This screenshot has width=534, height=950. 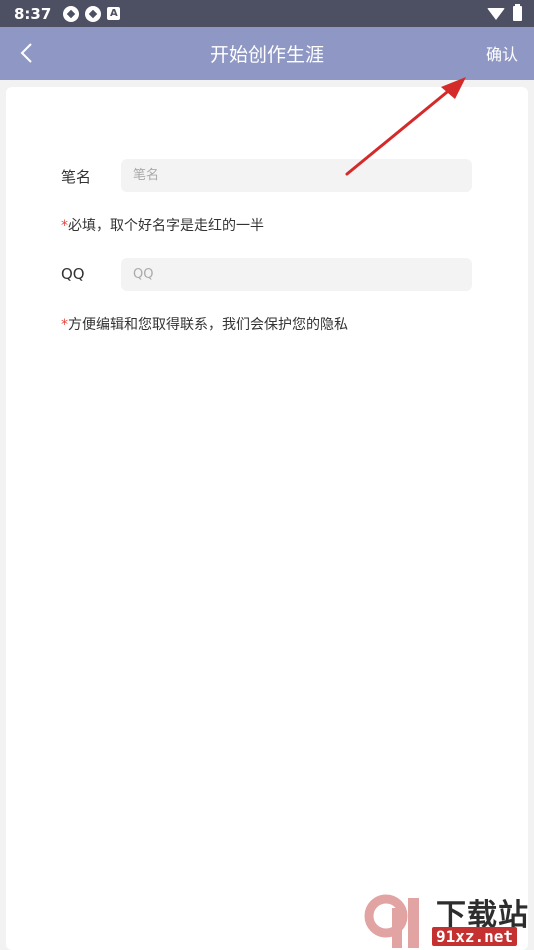 What do you see at coordinates (73, 274) in the screenshot?
I see `qq-label: QQ` at bounding box center [73, 274].